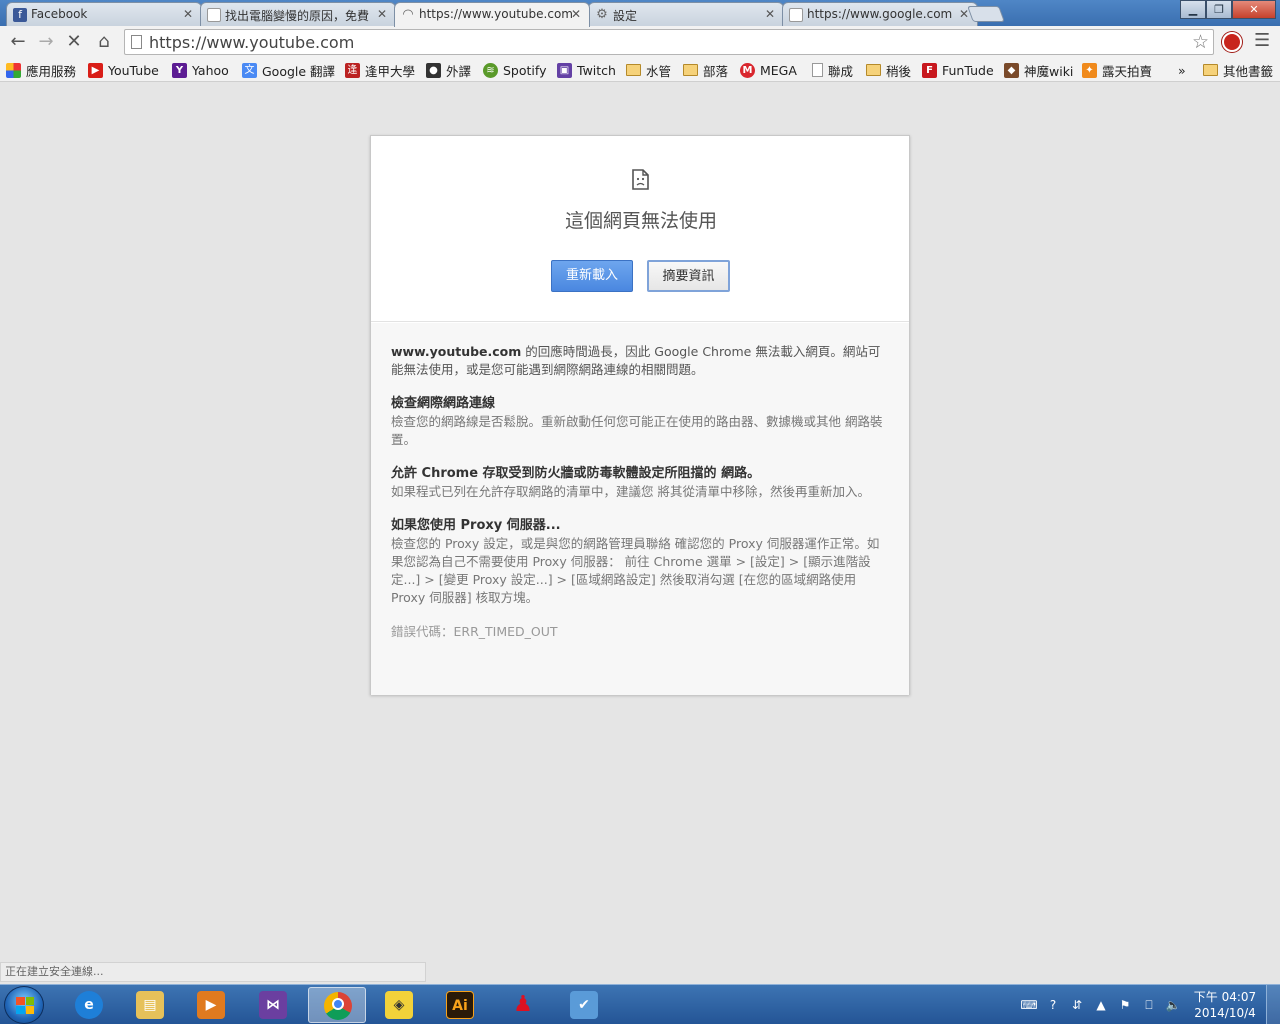  What do you see at coordinates (1254, 9) in the screenshot?
I see `close-window-icon: ✕` at bounding box center [1254, 9].